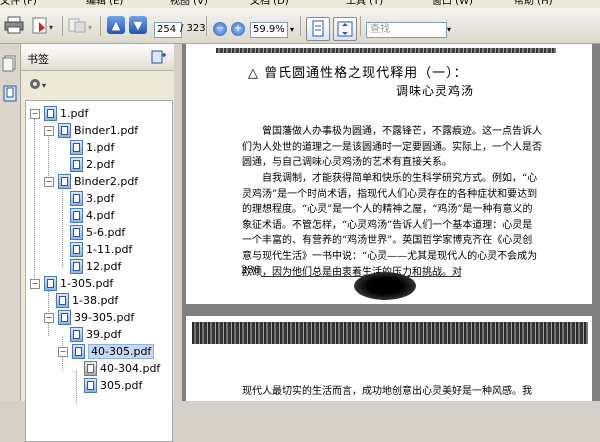 Image resolution: width=600 pixels, height=442 pixels. I want to click on tree-node-binder2: − Binder2.pdf, so click(91, 181).